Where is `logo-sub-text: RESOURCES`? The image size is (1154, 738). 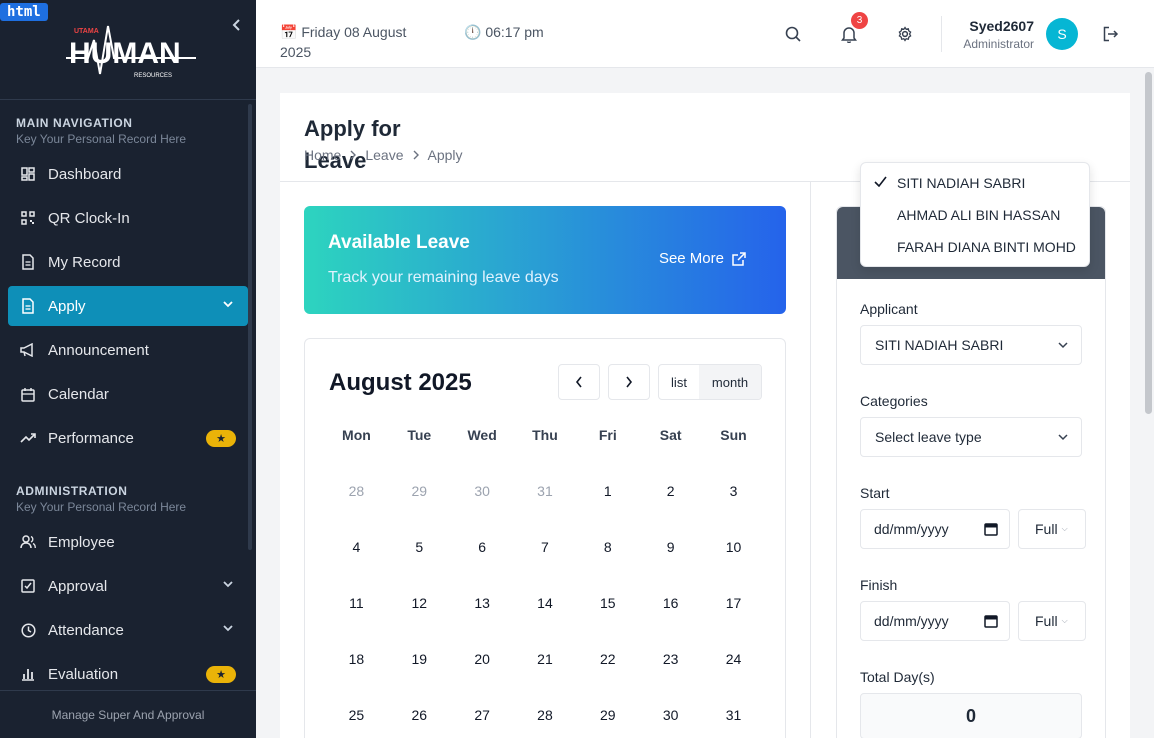
logo-sub-text: RESOURCES is located at coordinates (153, 76).